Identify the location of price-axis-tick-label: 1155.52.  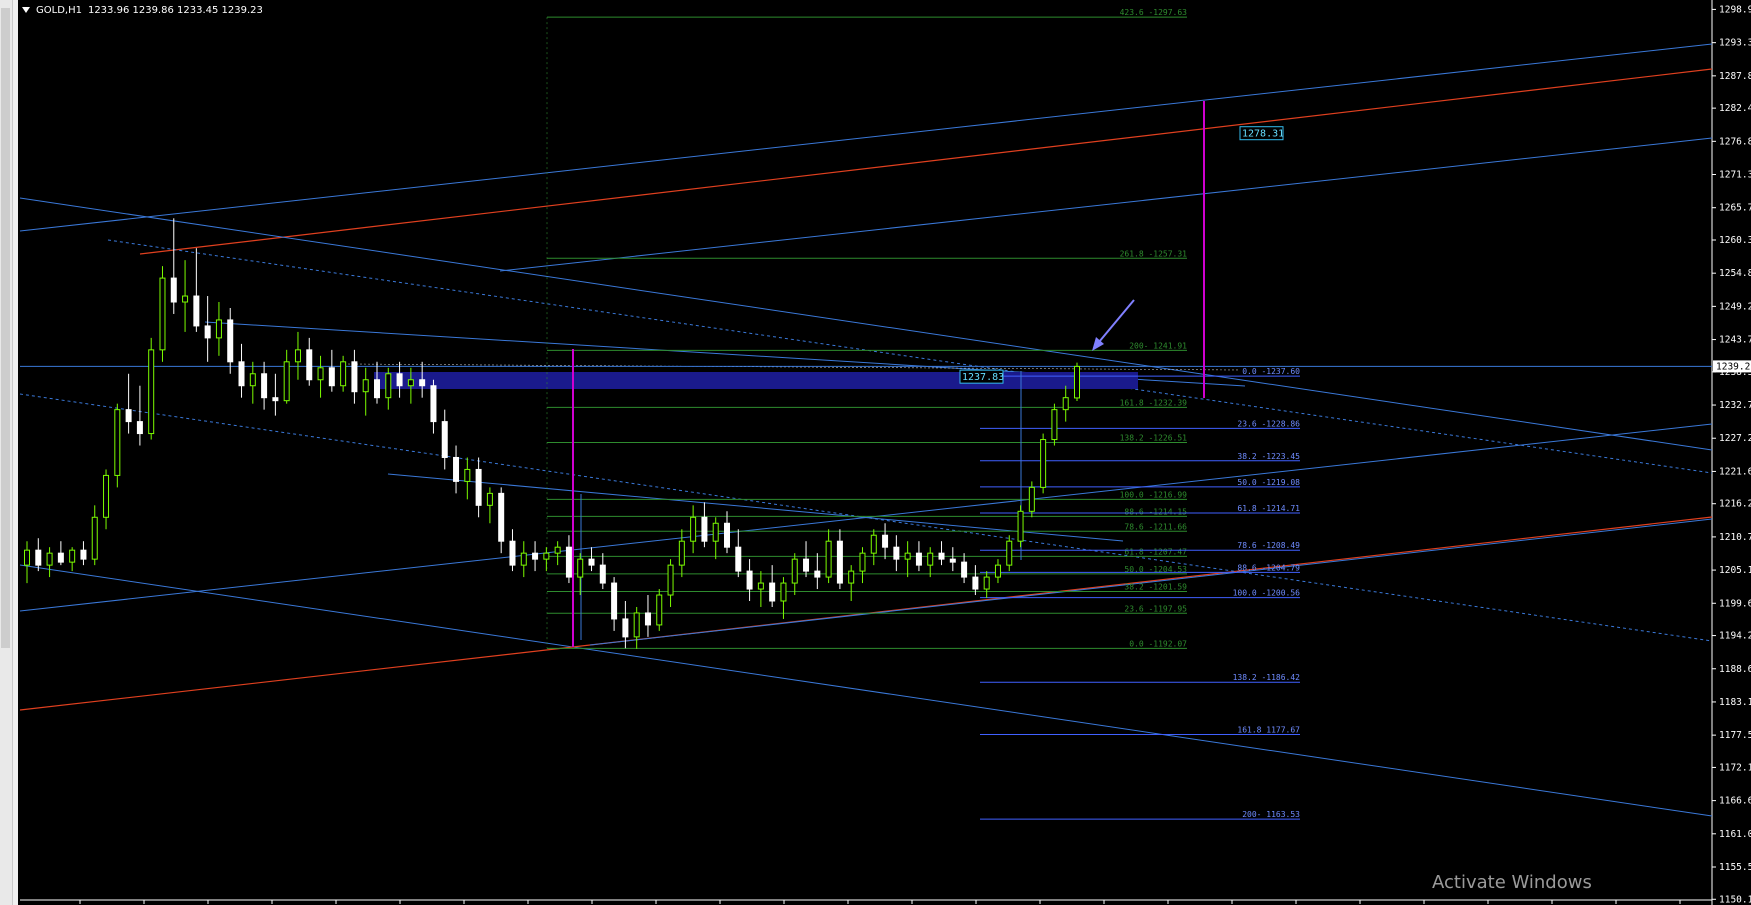
(1735, 867).